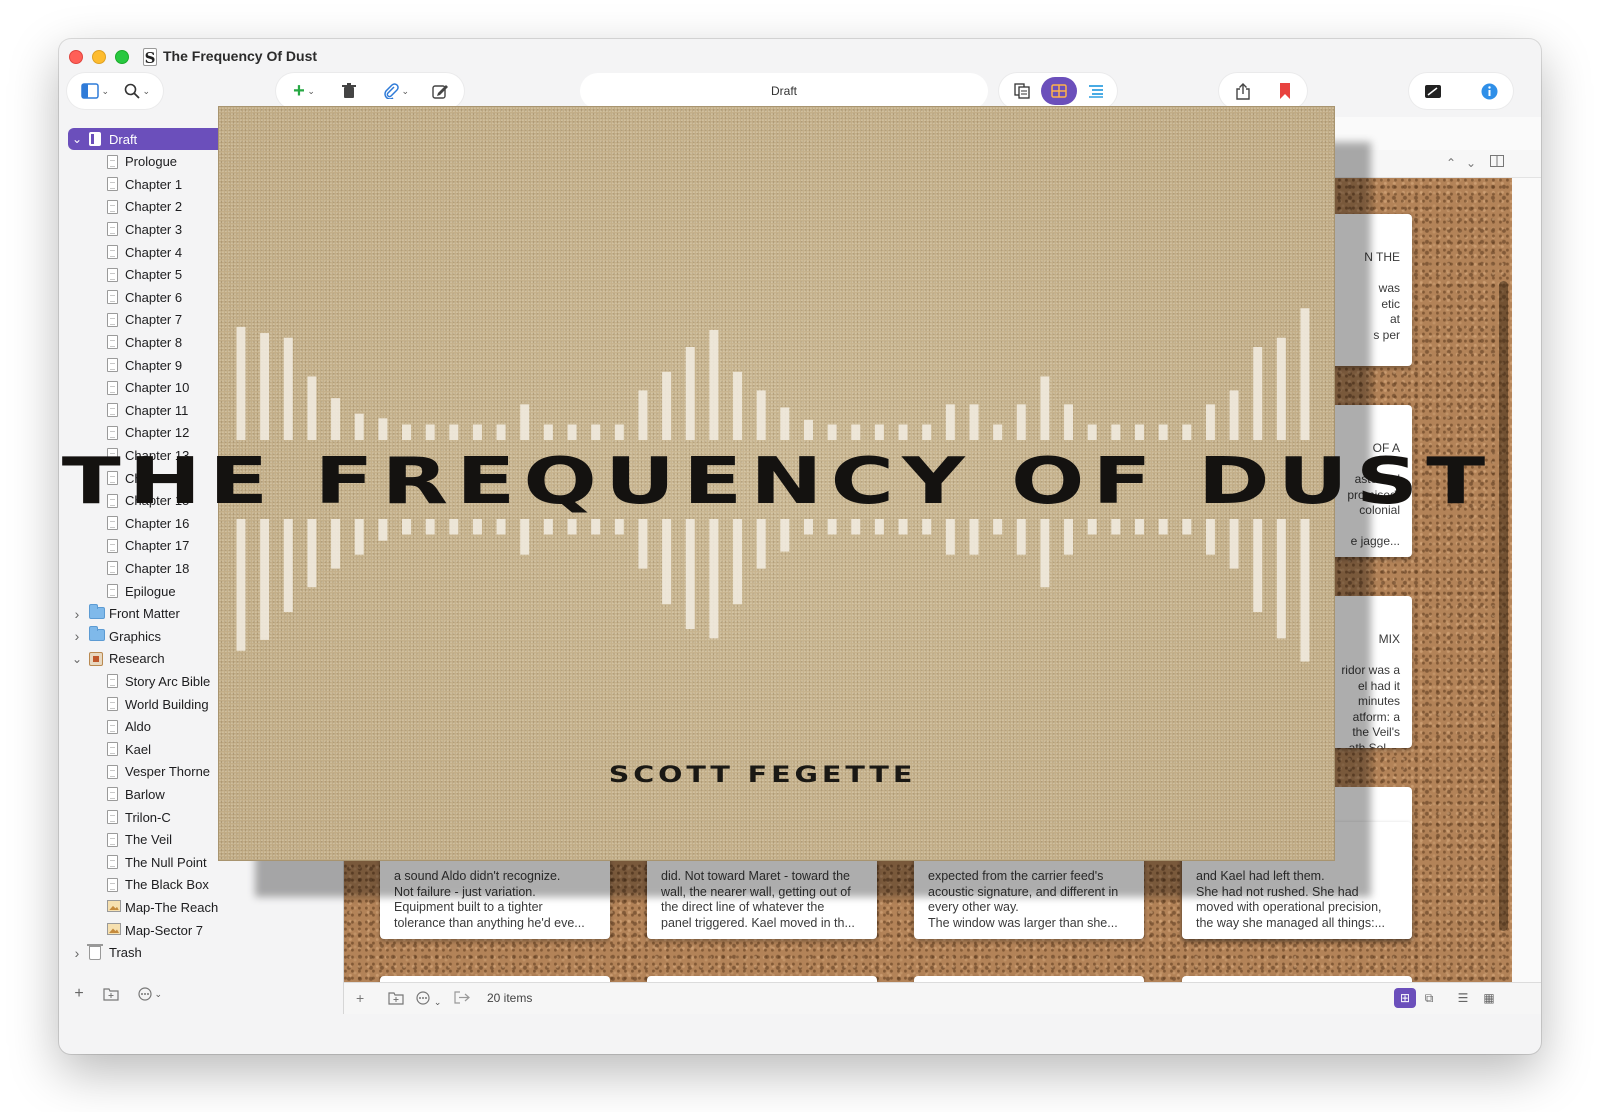 This screenshot has width=1600, height=1112. Describe the element at coordinates (201, 953) in the screenshot. I see `binder-item-trash: › Trash` at that location.